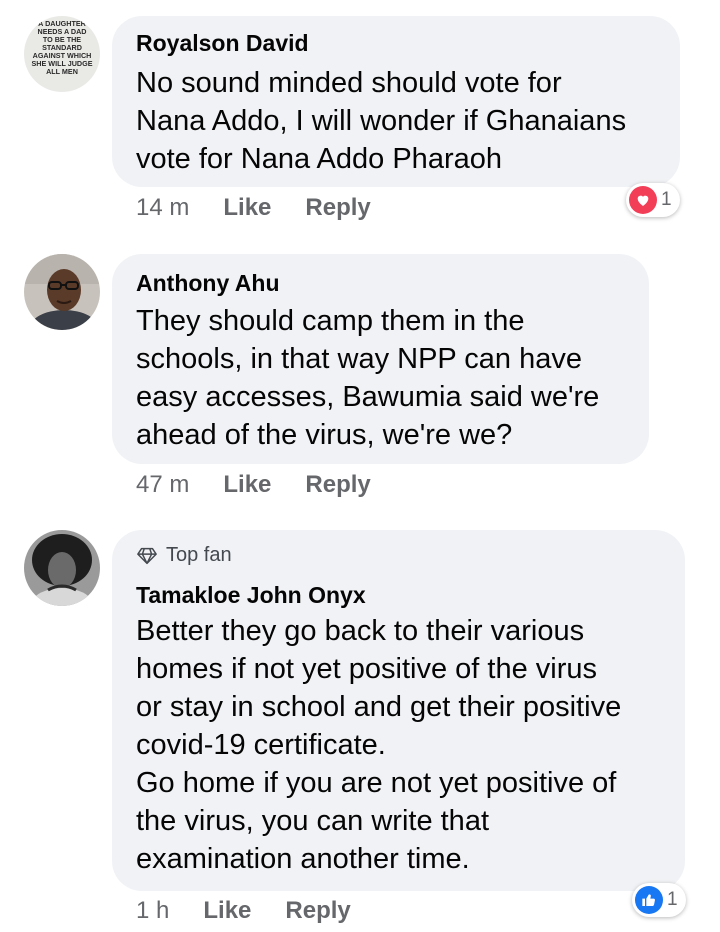  I want to click on comment-timestamp: 47 m, so click(162, 485).